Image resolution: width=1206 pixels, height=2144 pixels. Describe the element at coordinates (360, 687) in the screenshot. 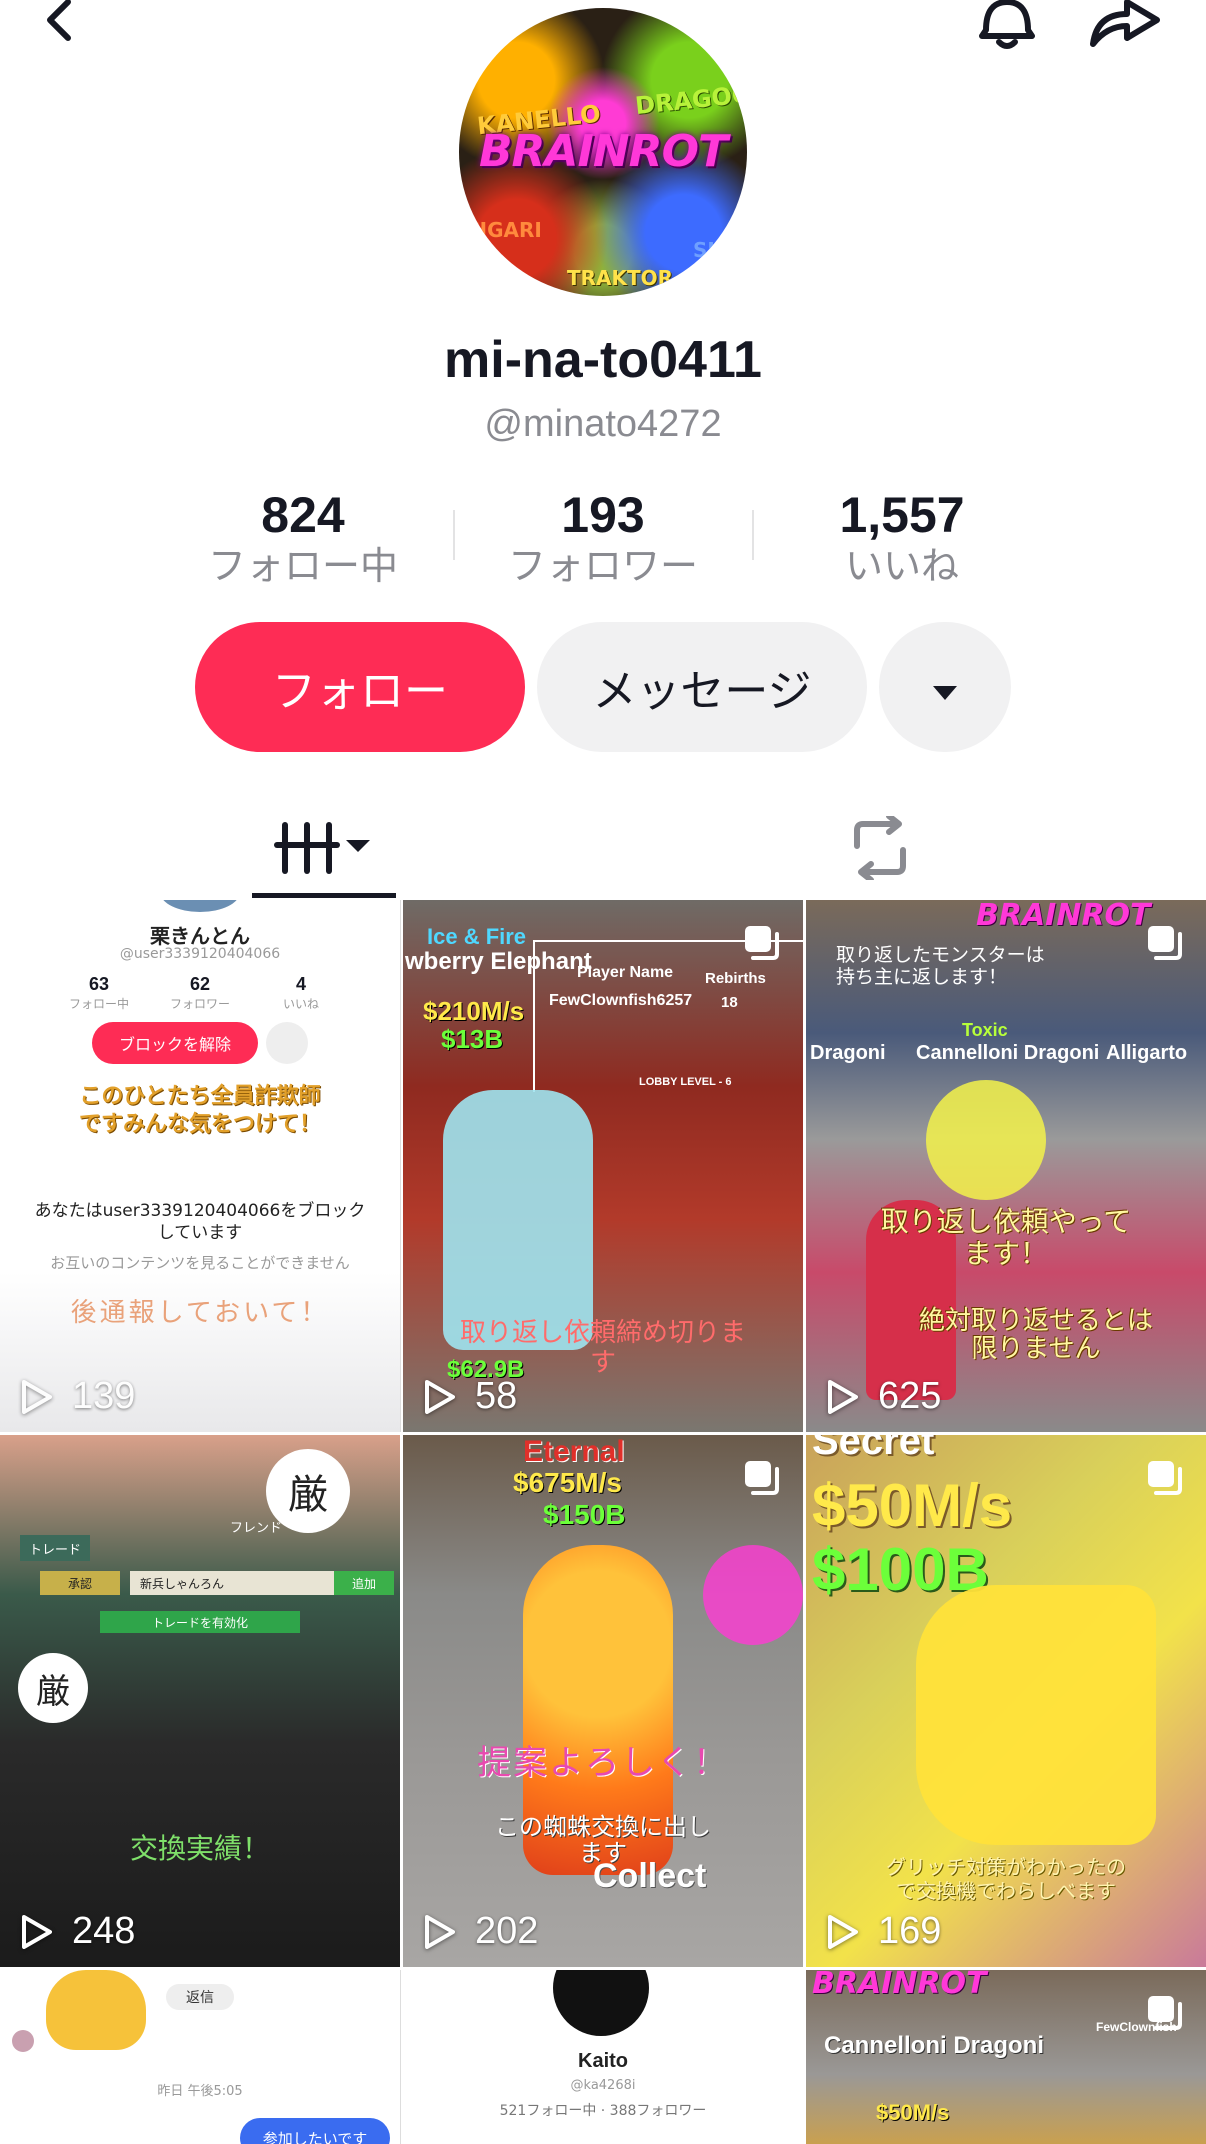

I see `follow-button: フォロー` at that location.